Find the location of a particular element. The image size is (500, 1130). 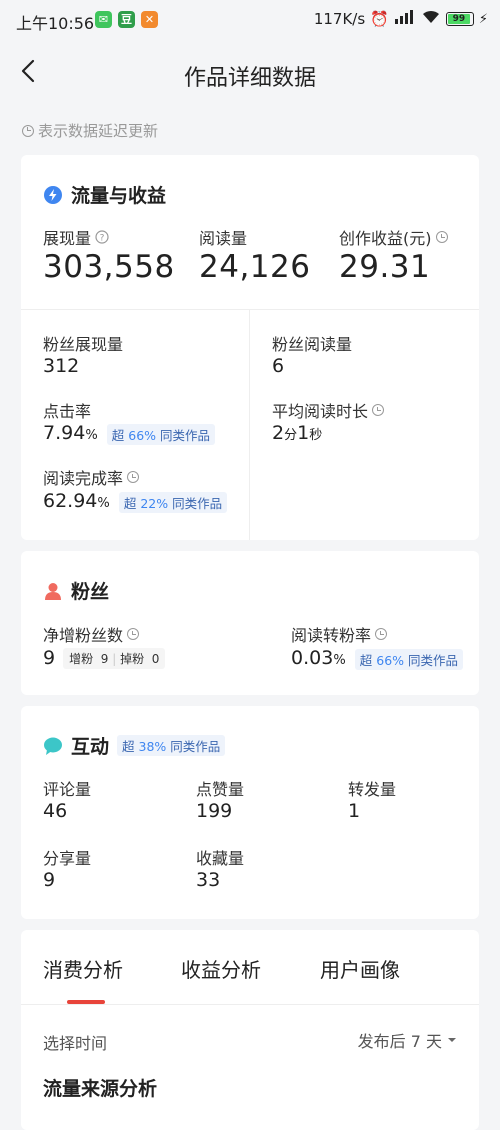

reposts-value: 1 is located at coordinates (354, 811).